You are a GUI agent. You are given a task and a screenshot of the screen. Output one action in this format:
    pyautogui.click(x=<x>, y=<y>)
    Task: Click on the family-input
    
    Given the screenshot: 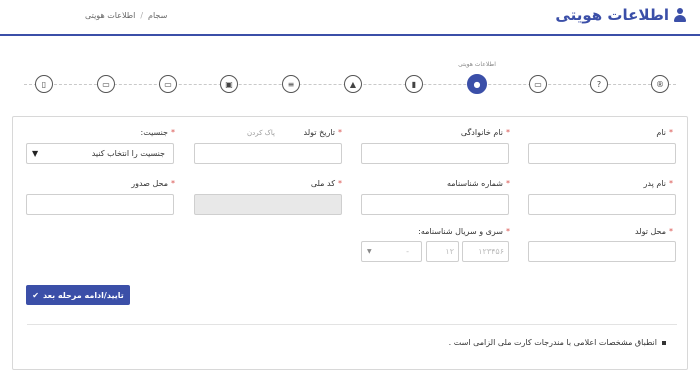 What is the action you would take?
    pyautogui.click(x=435, y=153)
    